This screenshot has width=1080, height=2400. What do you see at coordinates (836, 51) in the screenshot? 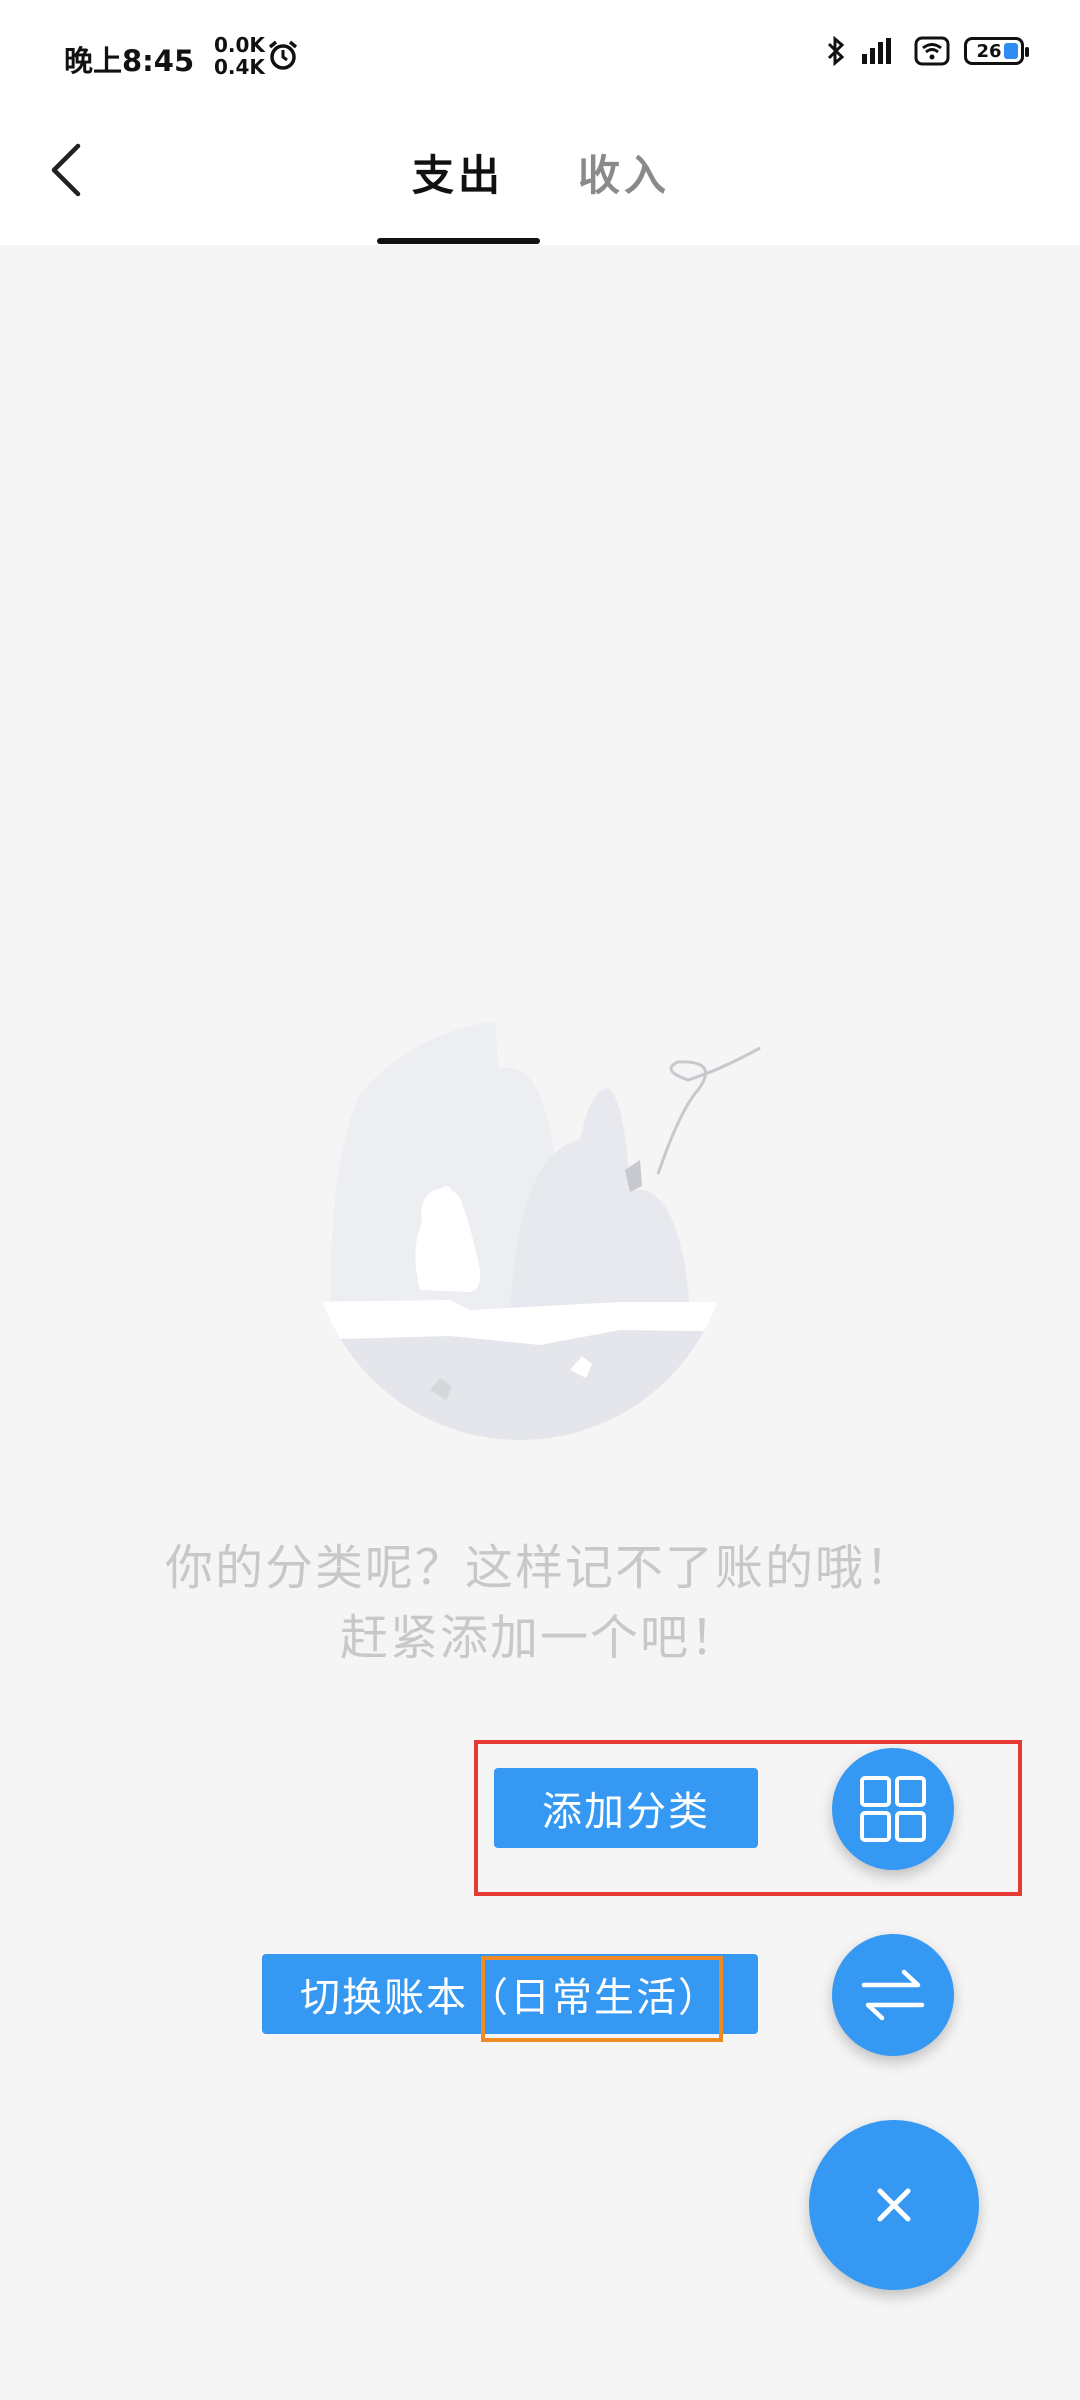
I see `bluetooth-icon` at bounding box center [836, 51].